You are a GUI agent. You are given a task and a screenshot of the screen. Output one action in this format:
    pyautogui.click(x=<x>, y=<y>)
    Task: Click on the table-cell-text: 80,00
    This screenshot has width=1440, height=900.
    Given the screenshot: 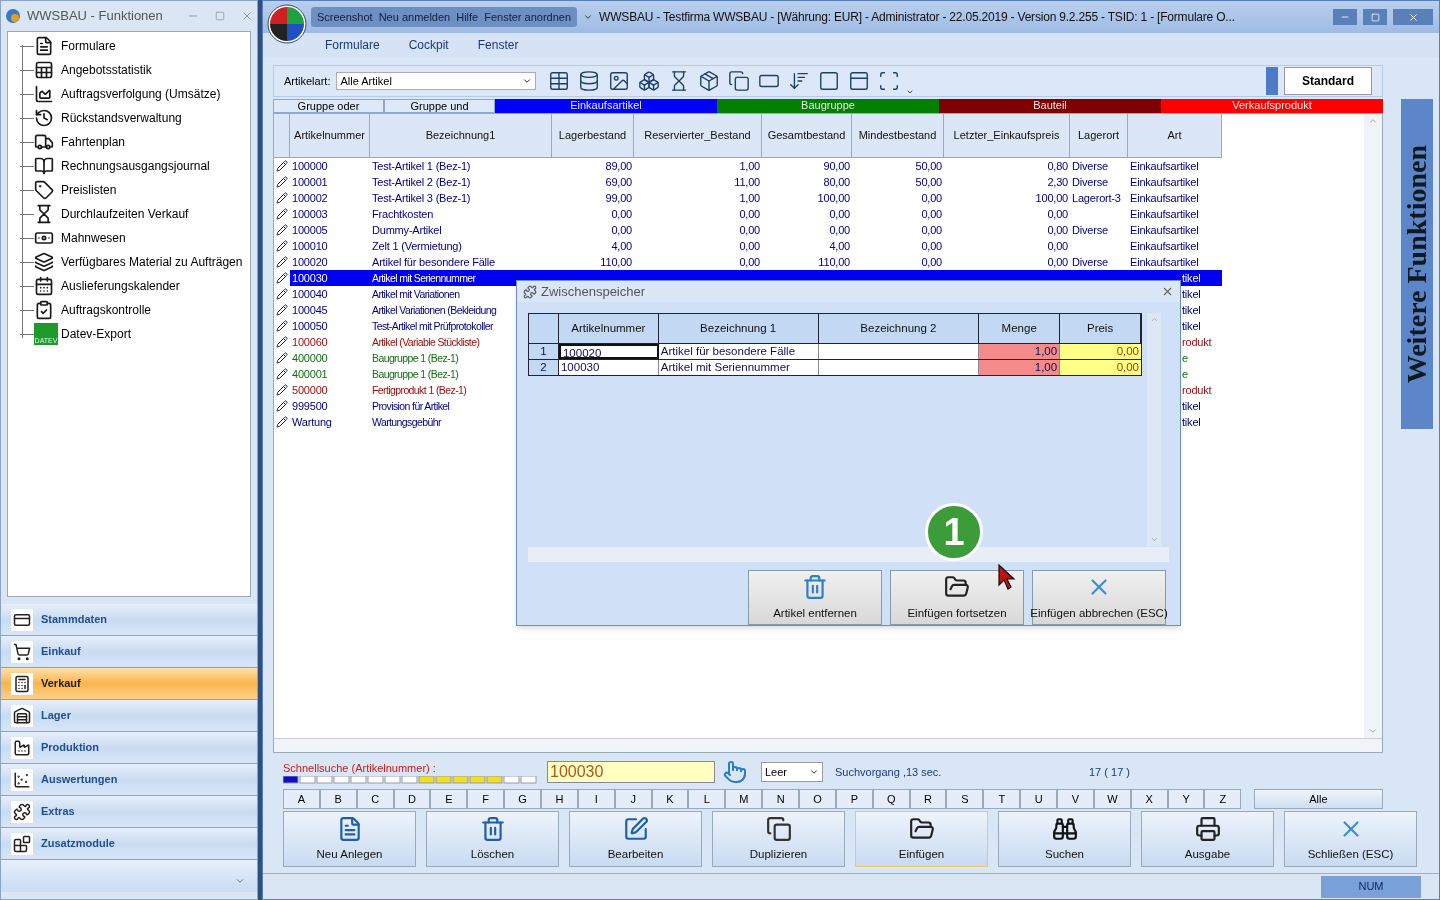 What is the action you would take?
    pyautogui.click(x=836, y=182)
    